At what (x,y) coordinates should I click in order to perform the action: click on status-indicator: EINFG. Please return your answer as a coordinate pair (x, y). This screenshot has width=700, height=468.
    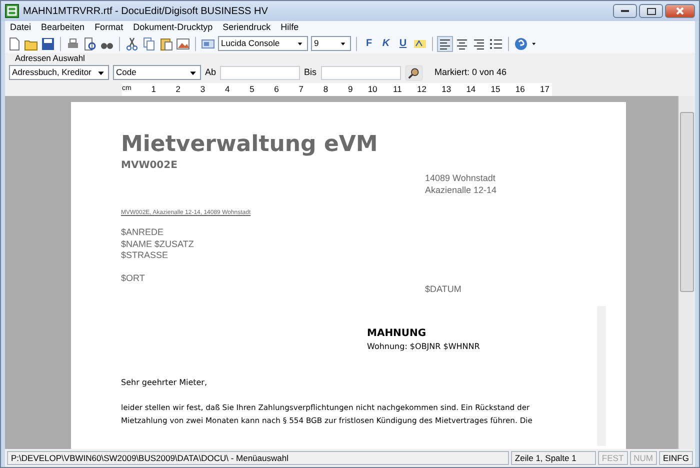
    Looking at the image, I should click on (676, 458).